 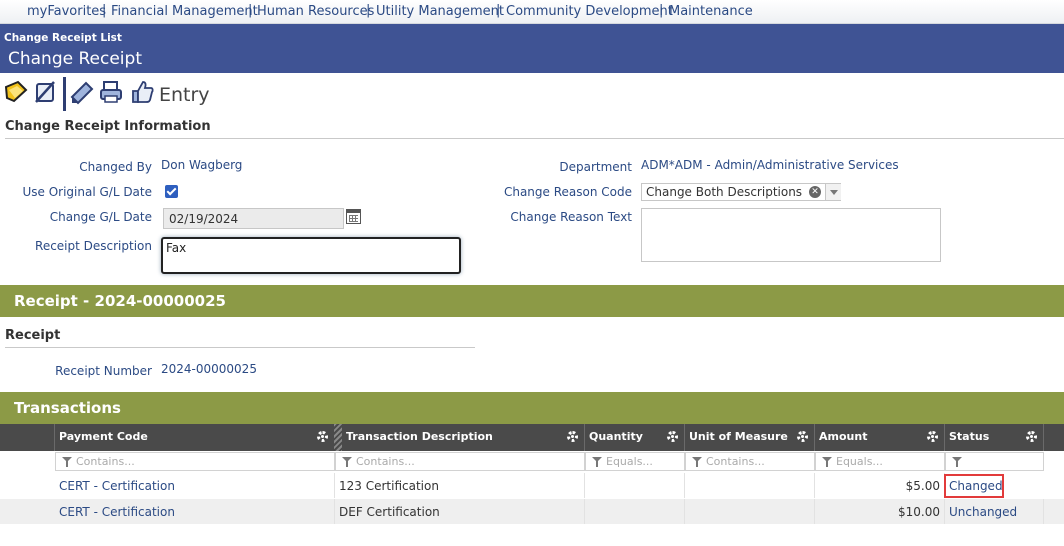 I want to click on nav-myfavorites: myFavorites, so click(x=66, y=11).